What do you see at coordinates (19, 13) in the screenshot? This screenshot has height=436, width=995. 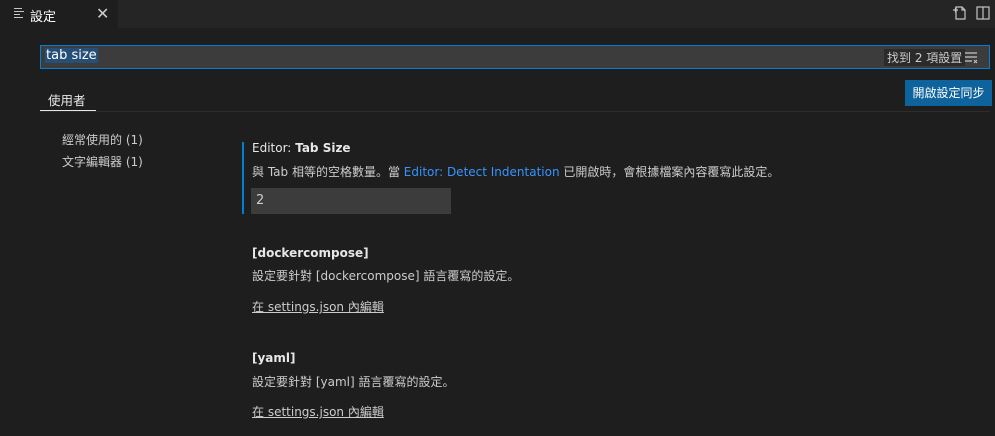 I see `settings-editor-icon` at bounding box center [19, 13].